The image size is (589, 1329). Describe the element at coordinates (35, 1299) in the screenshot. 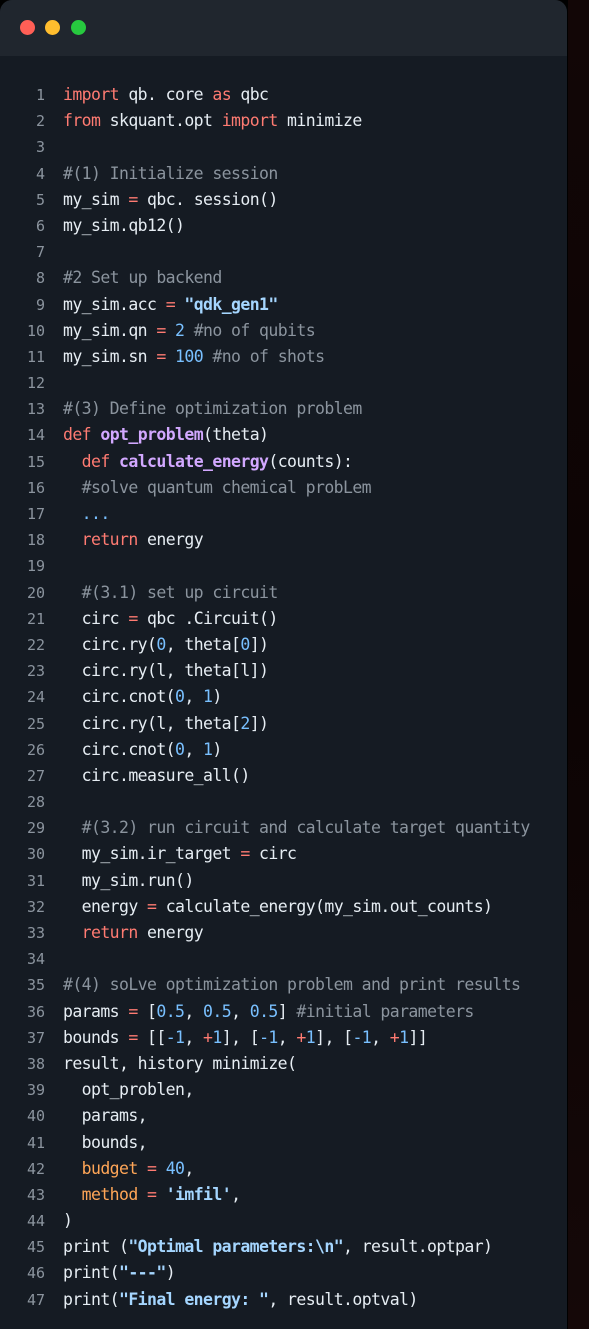

I see `line-number: 47` at that location.